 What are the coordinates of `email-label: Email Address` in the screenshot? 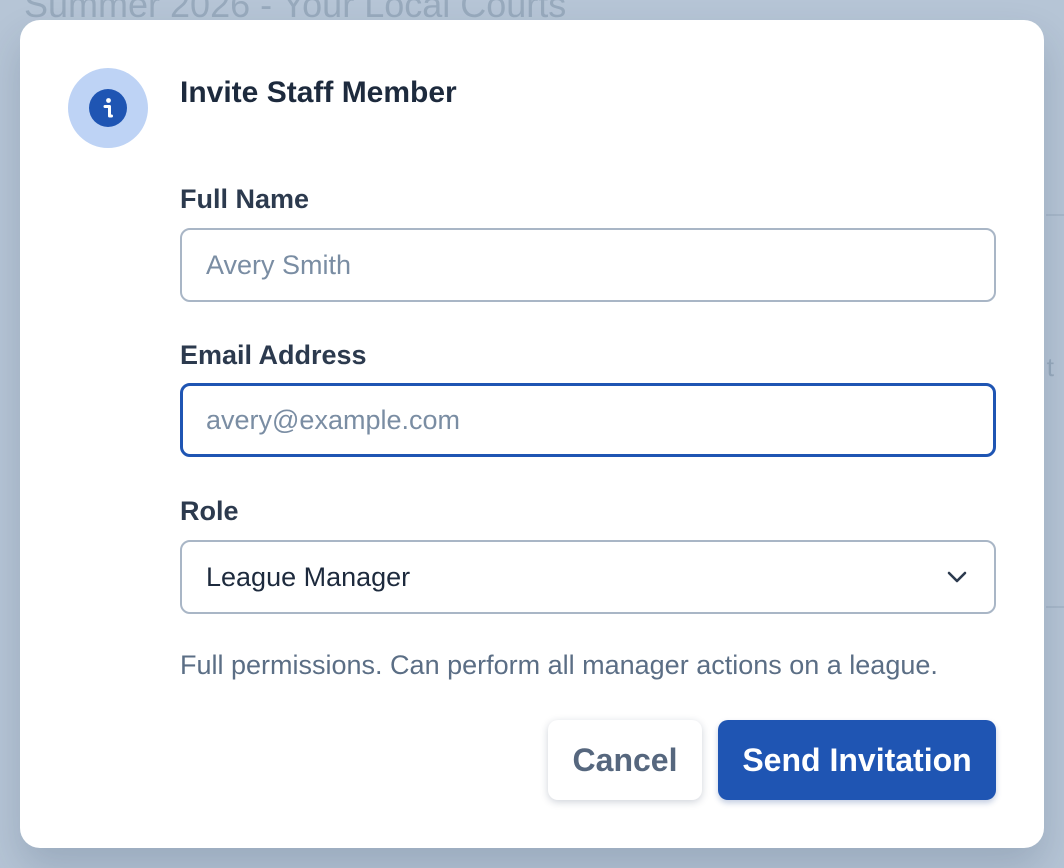 It's located at (273, 355).